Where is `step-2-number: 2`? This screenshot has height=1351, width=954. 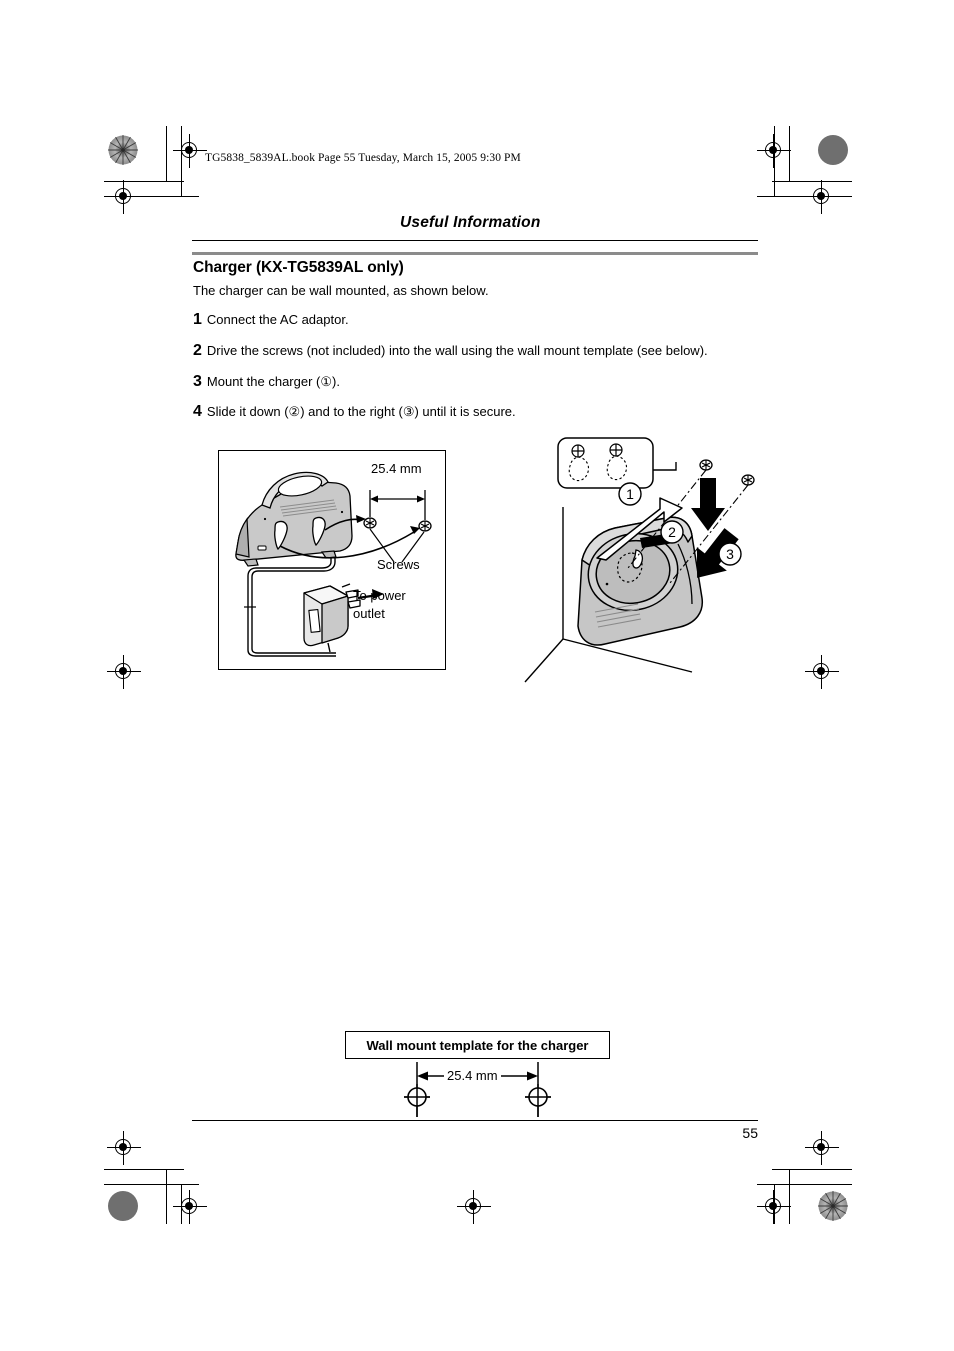
step-2-number: 2 is located at coordinates (197, 350).